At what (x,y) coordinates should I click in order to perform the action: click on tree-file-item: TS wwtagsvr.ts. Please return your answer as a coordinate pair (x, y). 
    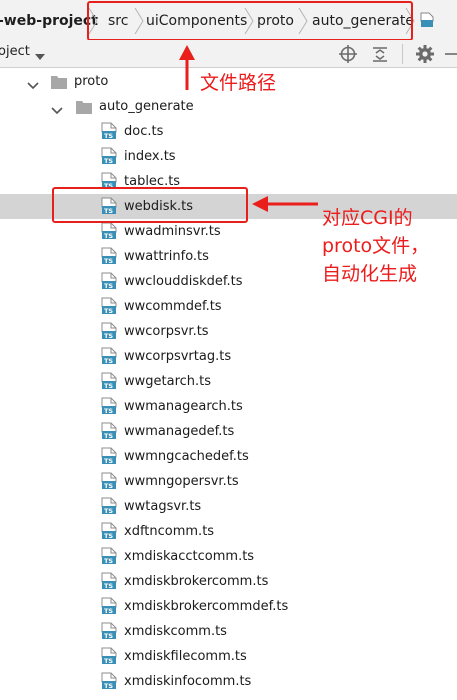
    Looking at the image, I should click on (228, 506).